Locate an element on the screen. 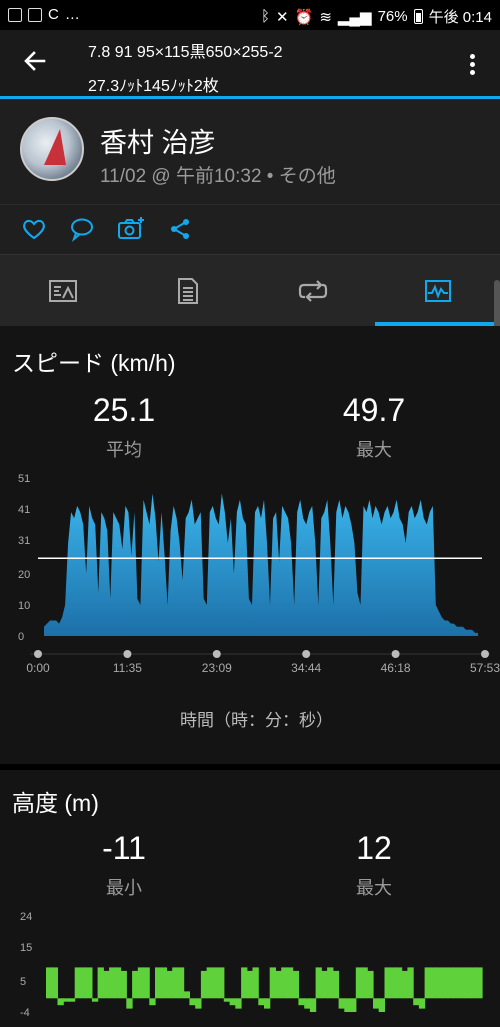 The image size is (500, 1027). speed-x-tick: 11:35 is located at coordinates (127, 668).